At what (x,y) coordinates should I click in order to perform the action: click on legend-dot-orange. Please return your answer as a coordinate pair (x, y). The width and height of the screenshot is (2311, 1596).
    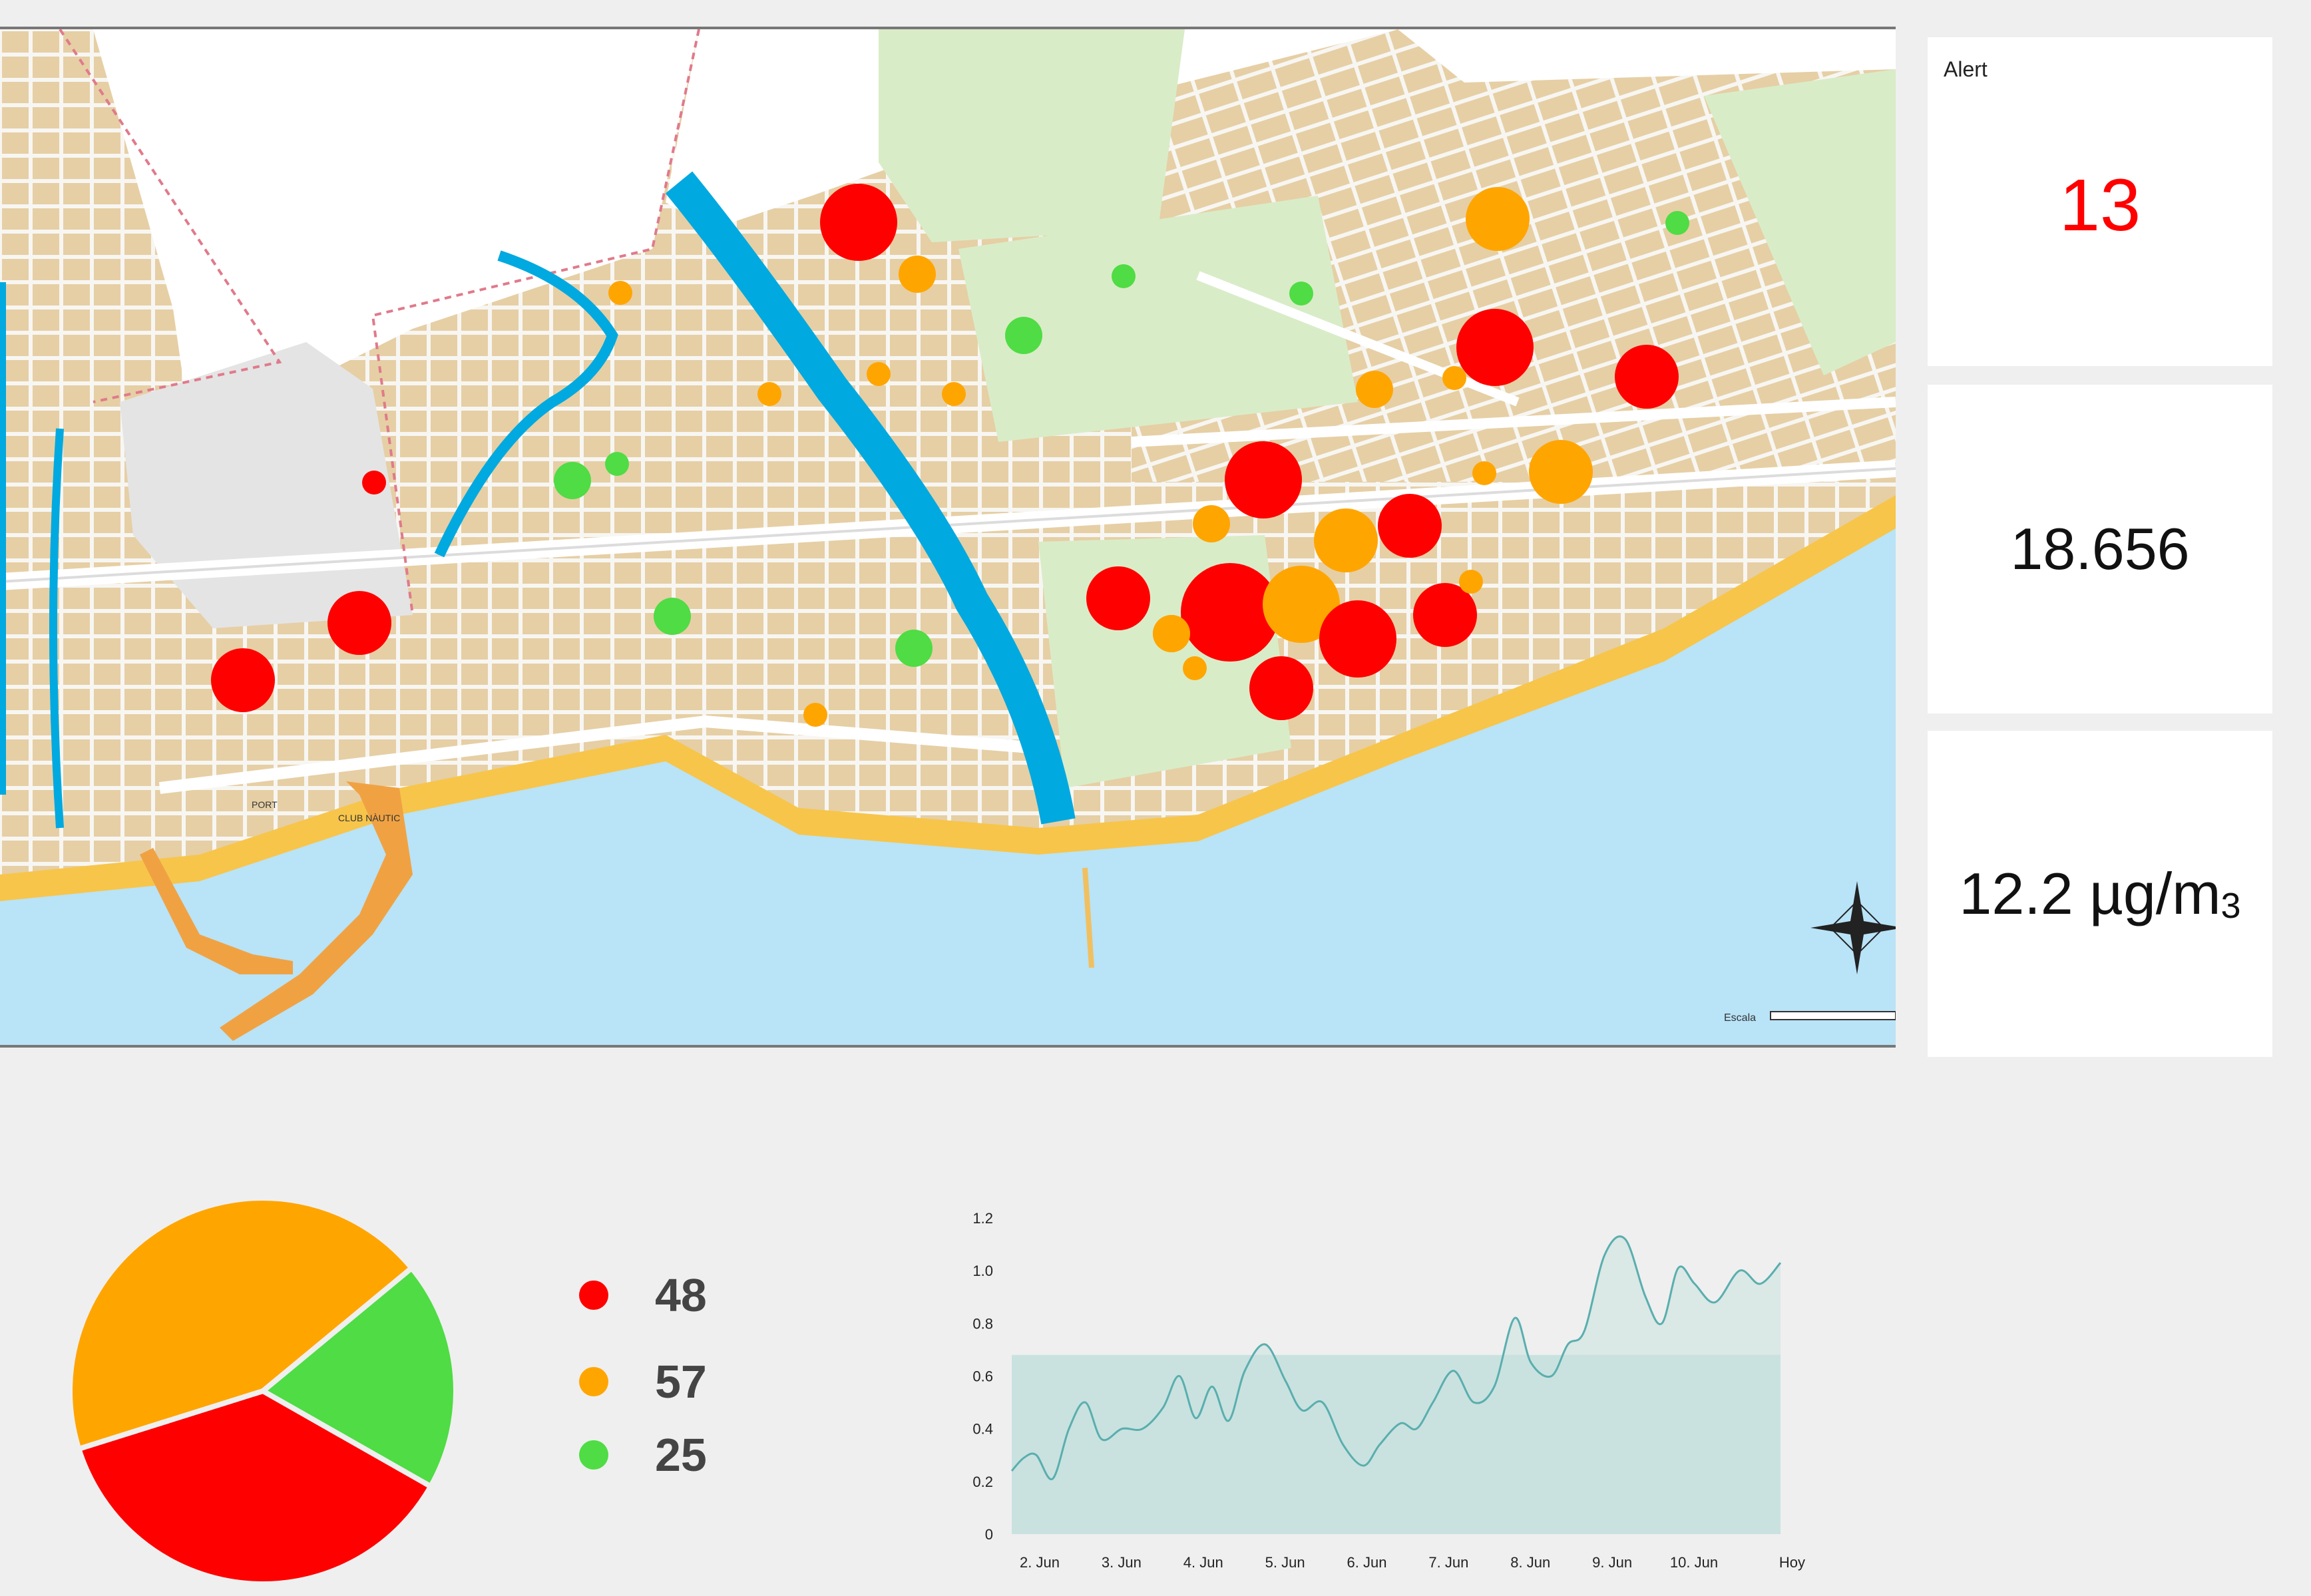
    Looking at the image, I should click on (593, 1381).